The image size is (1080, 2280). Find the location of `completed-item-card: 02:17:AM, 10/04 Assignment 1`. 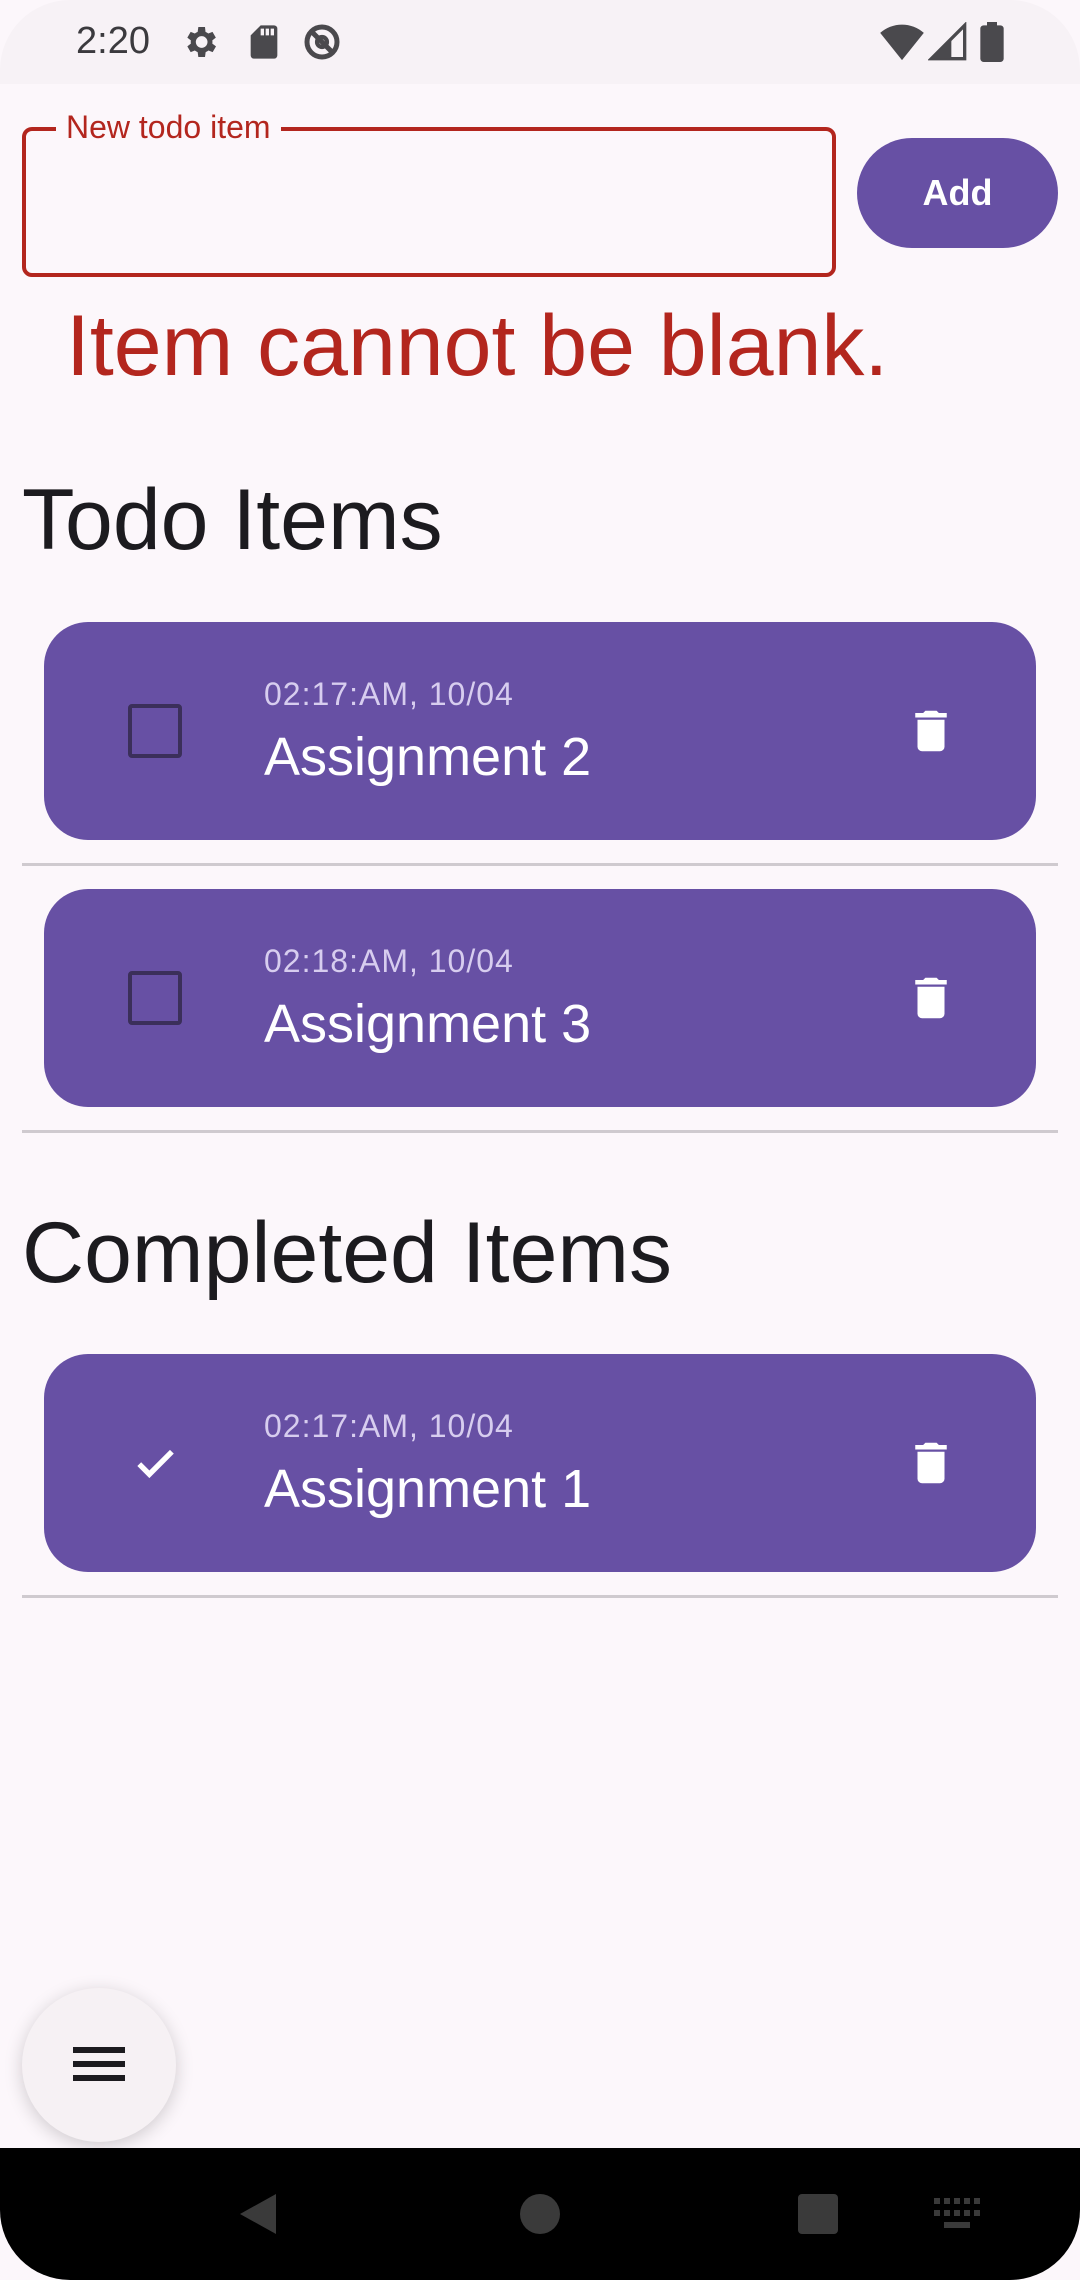

completed-item-card: 02:17:AM, 10/04 Assignment 1 is located at coordinates (540, 1463).